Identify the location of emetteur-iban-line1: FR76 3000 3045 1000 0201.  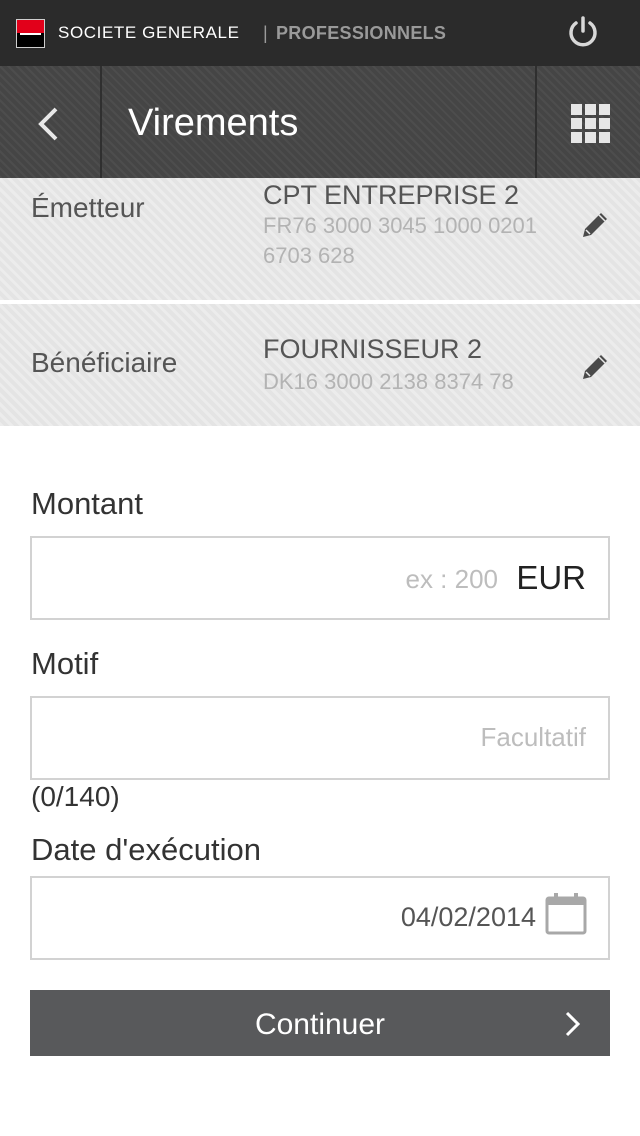
(400, 225).